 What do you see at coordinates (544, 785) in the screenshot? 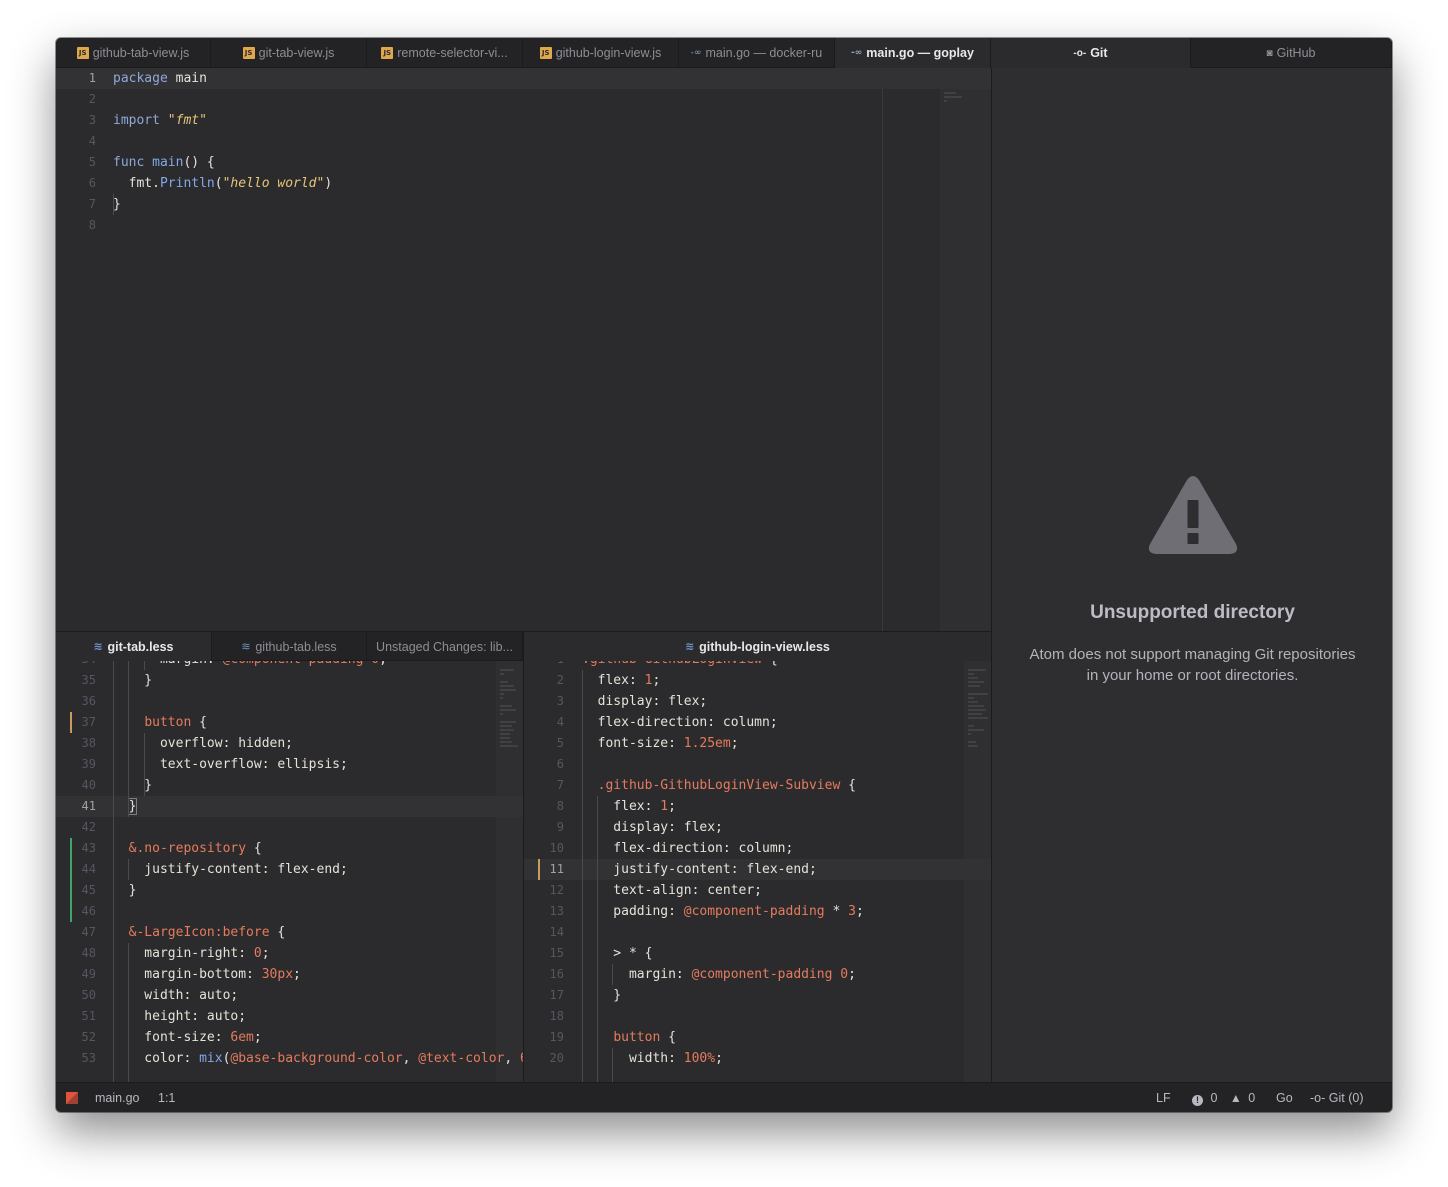
I see `line-number: 7` at bounding box center [544, 785].